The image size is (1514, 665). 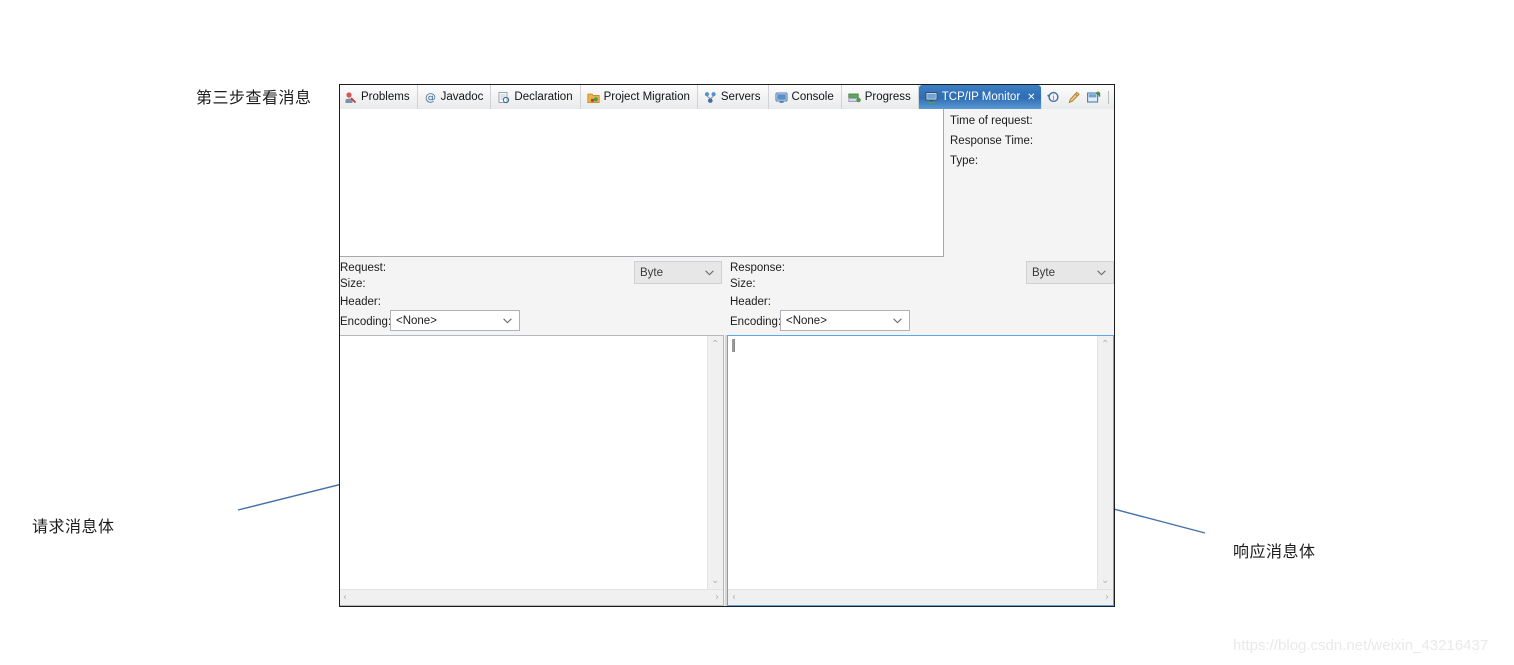 What do you see at coordinates (360, 302) in the screenshot?
I see `request-header-label: Header:` at bounding box center [360, 302].